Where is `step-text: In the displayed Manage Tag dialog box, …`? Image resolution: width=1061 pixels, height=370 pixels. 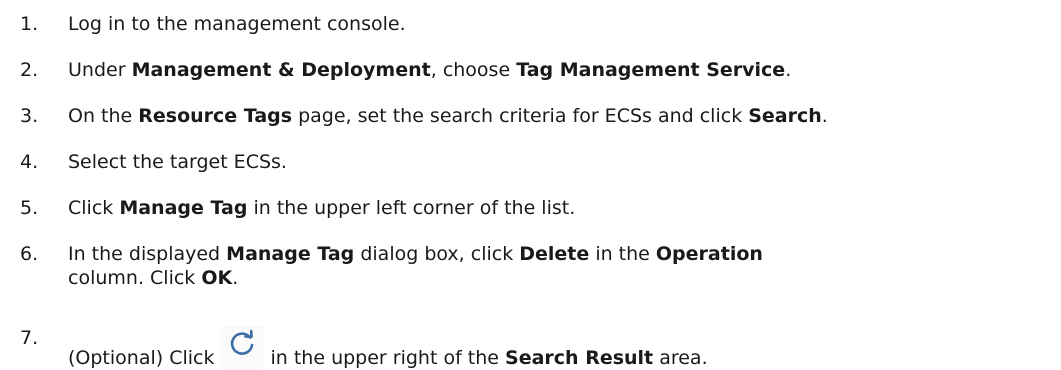 step-text: In the displayed Manage Tag dialog box, … is located at coordinates (415, 266).